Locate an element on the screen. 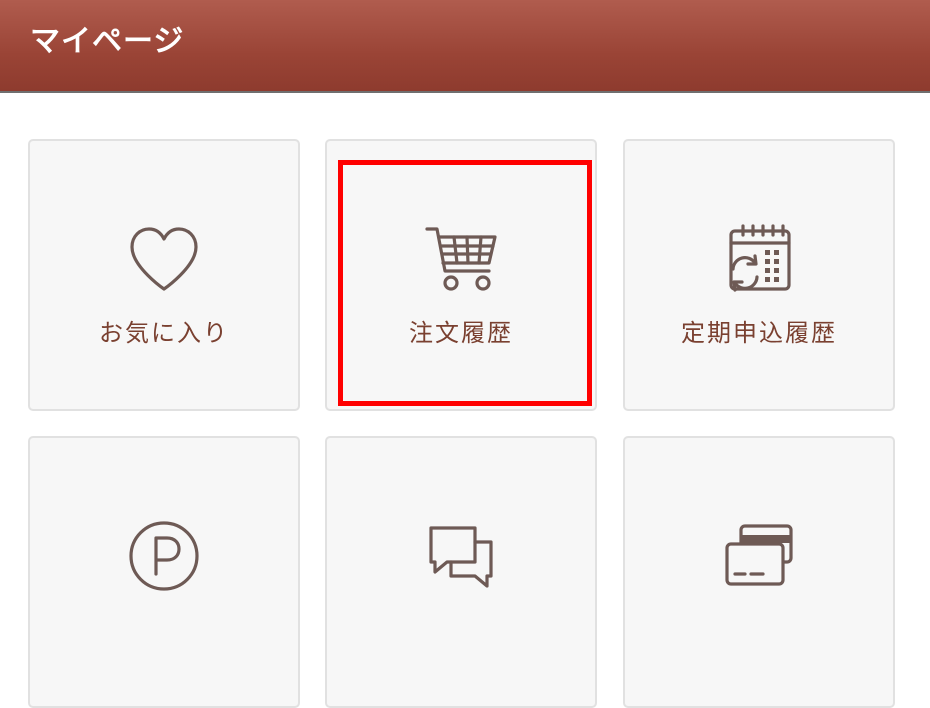 This screenshot has width=930, height=708. page-title: マイページ is located at coordinates (107, 41).